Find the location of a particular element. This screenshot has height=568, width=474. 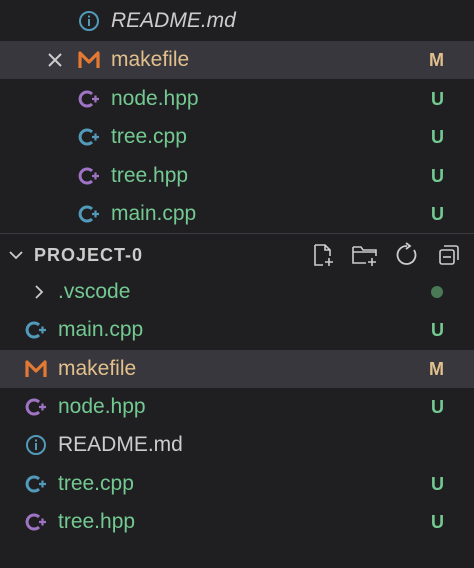

chevron-right-icon is located at coordinates (39, 292).